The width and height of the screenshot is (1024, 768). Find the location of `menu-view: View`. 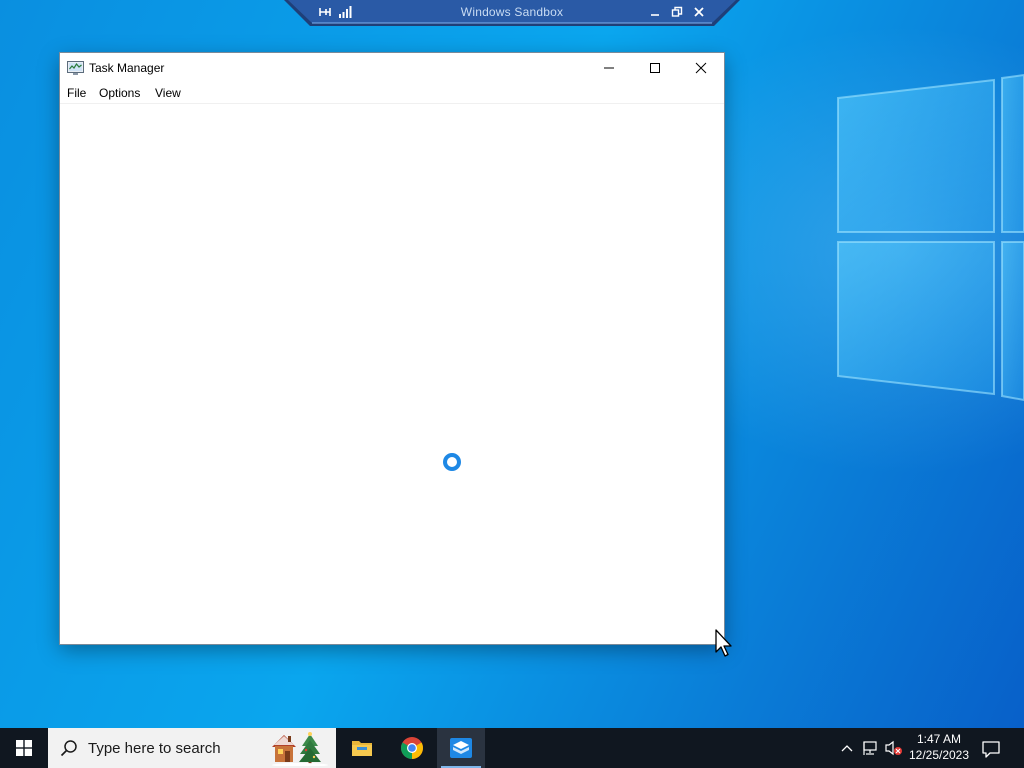

menu-view: View is located at coordinates (168, 93).